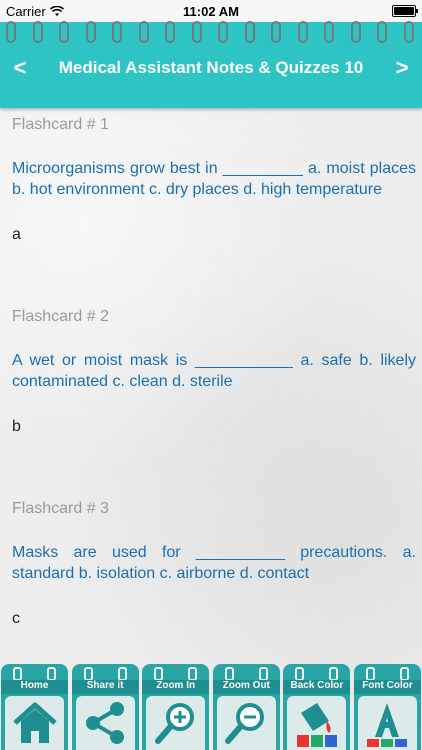 Image resolution: width=422 pixels, height=750 pixels. What do you see at coordinates (245, 723) in the screenshot?
I see `zoom-out-icon` at bounding box center [245, 723].